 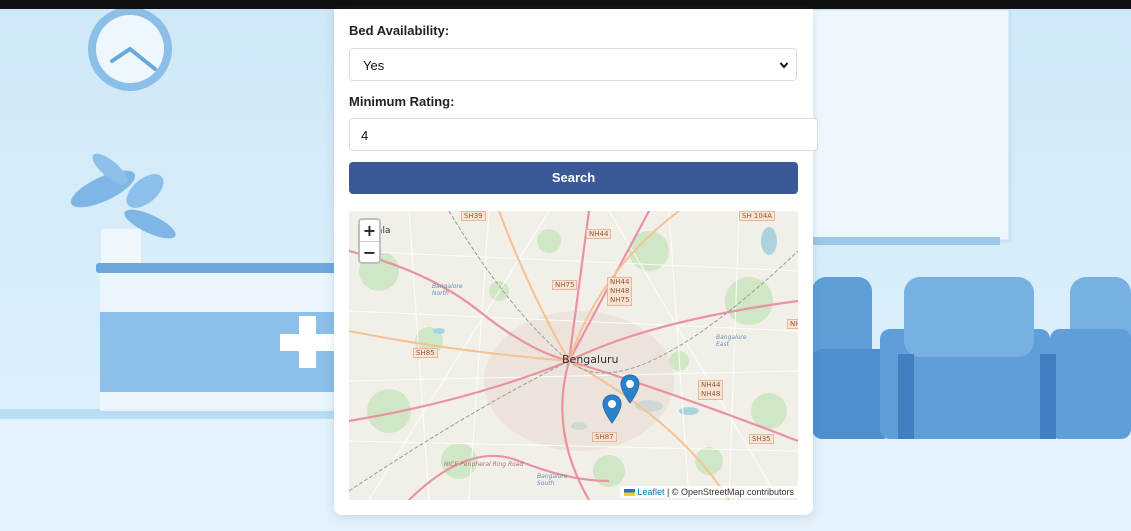 What do you see at coordinates (369, 252) in the screenshot?
I see `zoom-out-button: −` at bounding box center [369, 252].